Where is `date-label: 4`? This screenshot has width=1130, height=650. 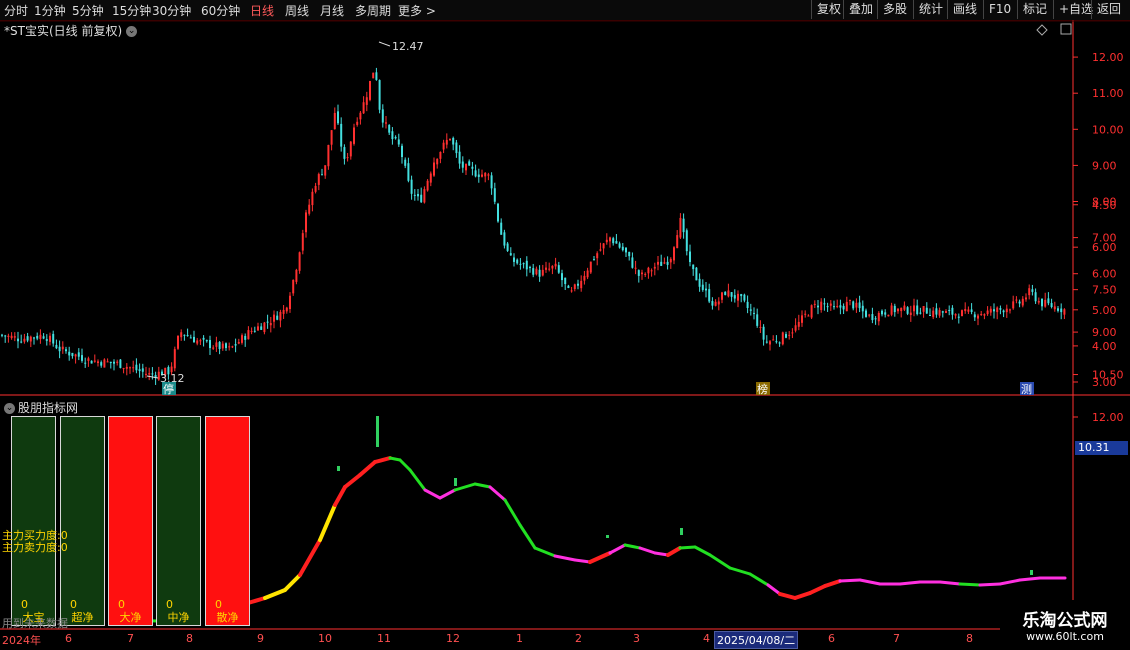 date-label: 4 is located at coordinates (706, 638).